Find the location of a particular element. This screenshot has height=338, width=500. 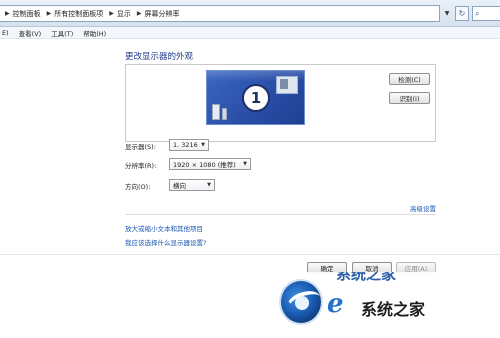

search-input: ⌕ is located at coordinates (486, 13).